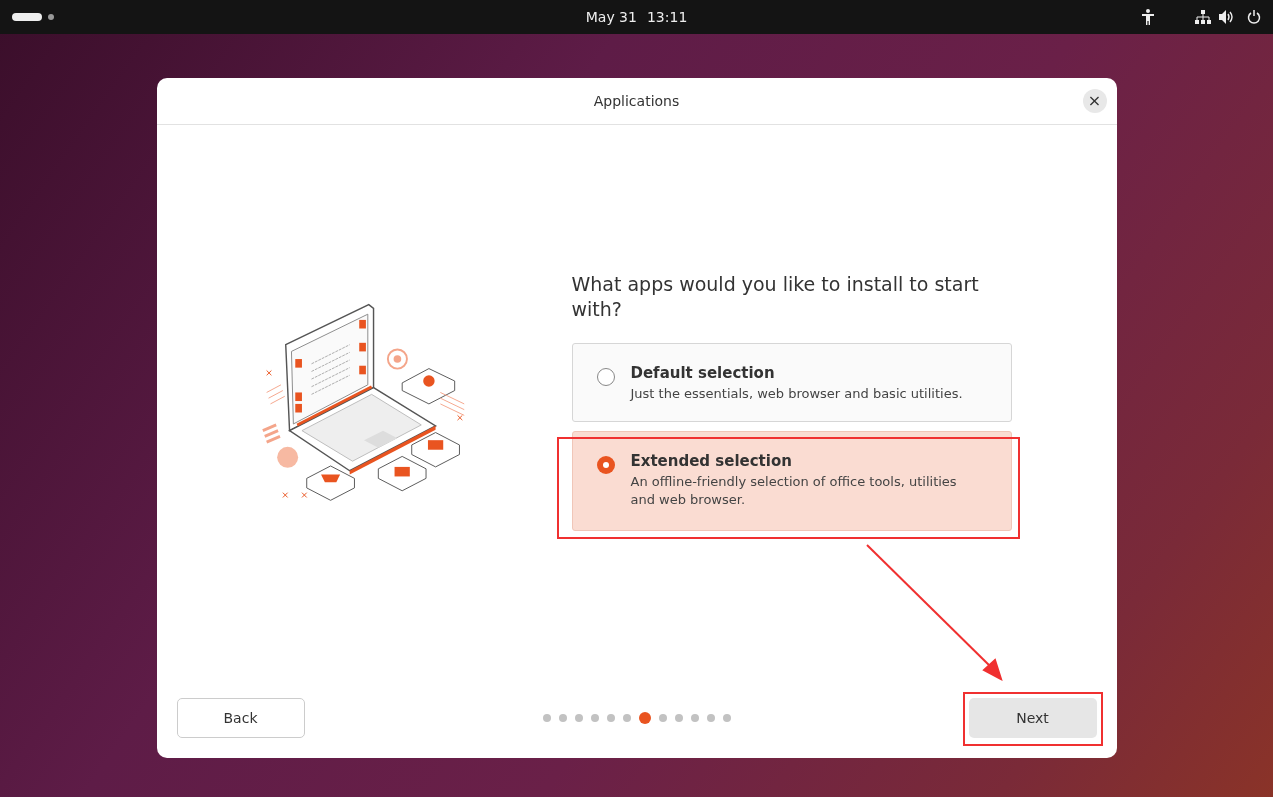  What do you see at coordinates (1254, 17) in the screenshot?
I see `power-icon` at bounding box center [1254, 17].